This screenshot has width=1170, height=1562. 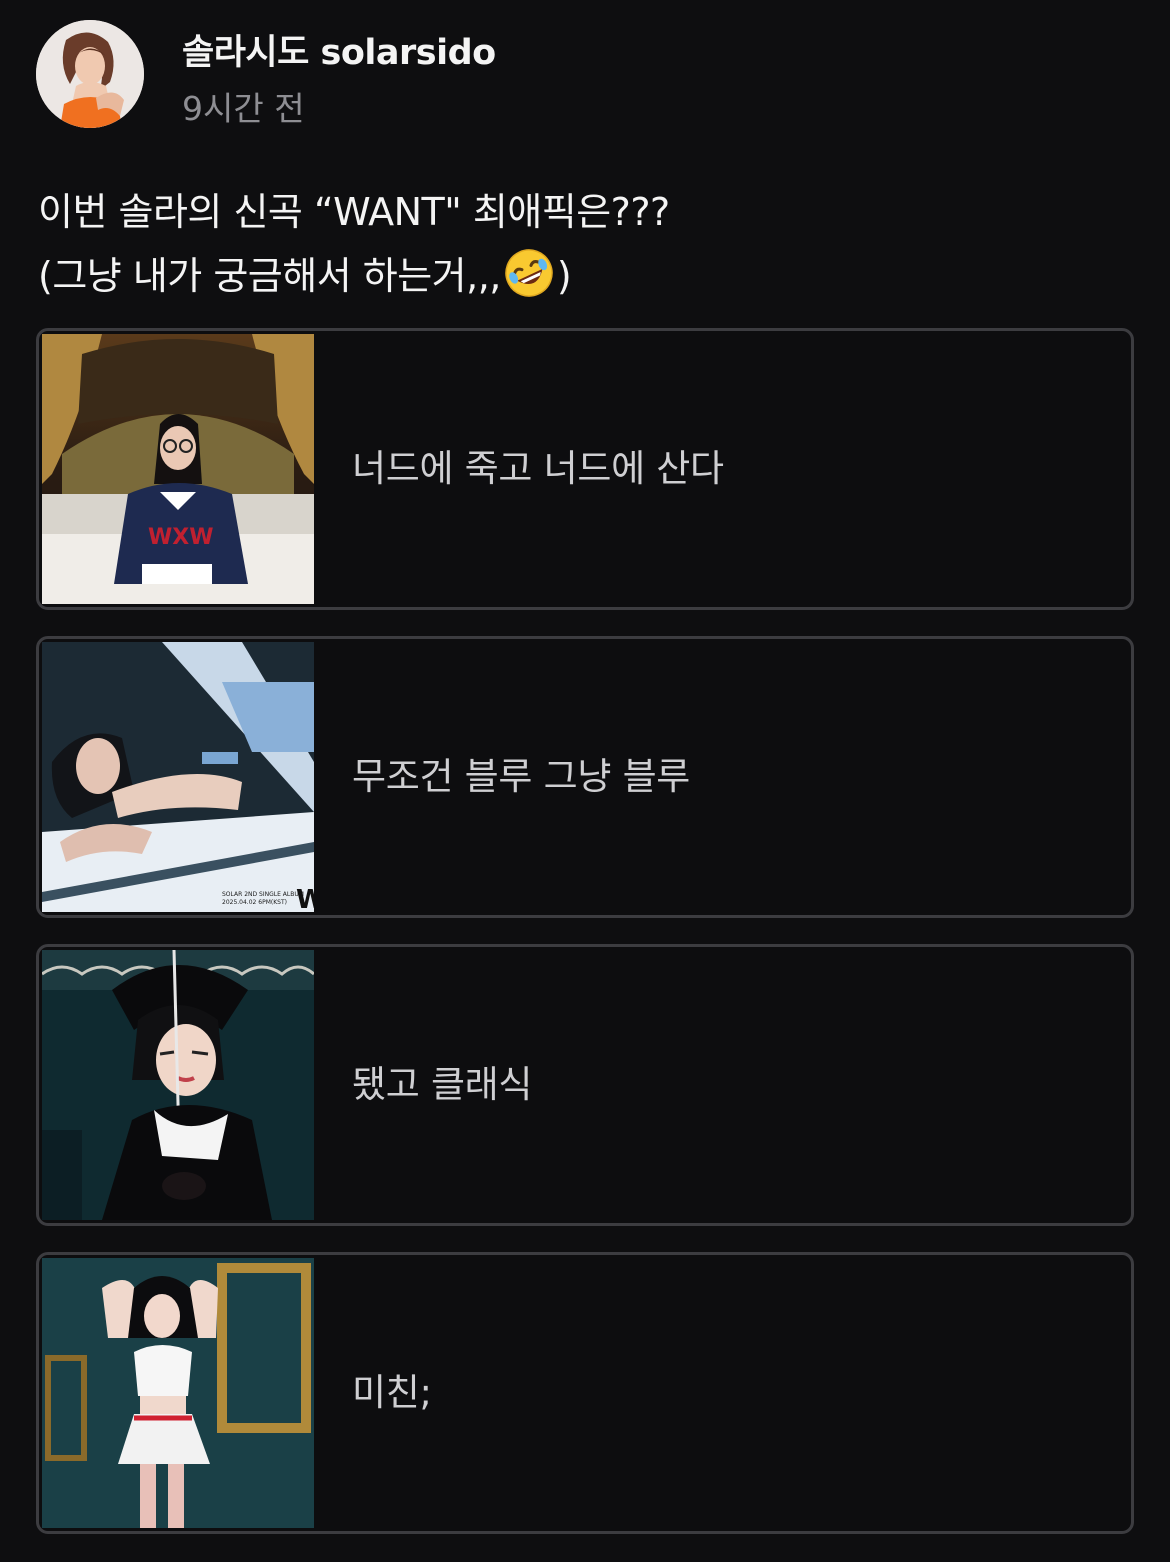 I want to click on post-text-line-1: 이번 솔라의 신곡 “WANT" 최애픽은???, so click(x=354, y=212).